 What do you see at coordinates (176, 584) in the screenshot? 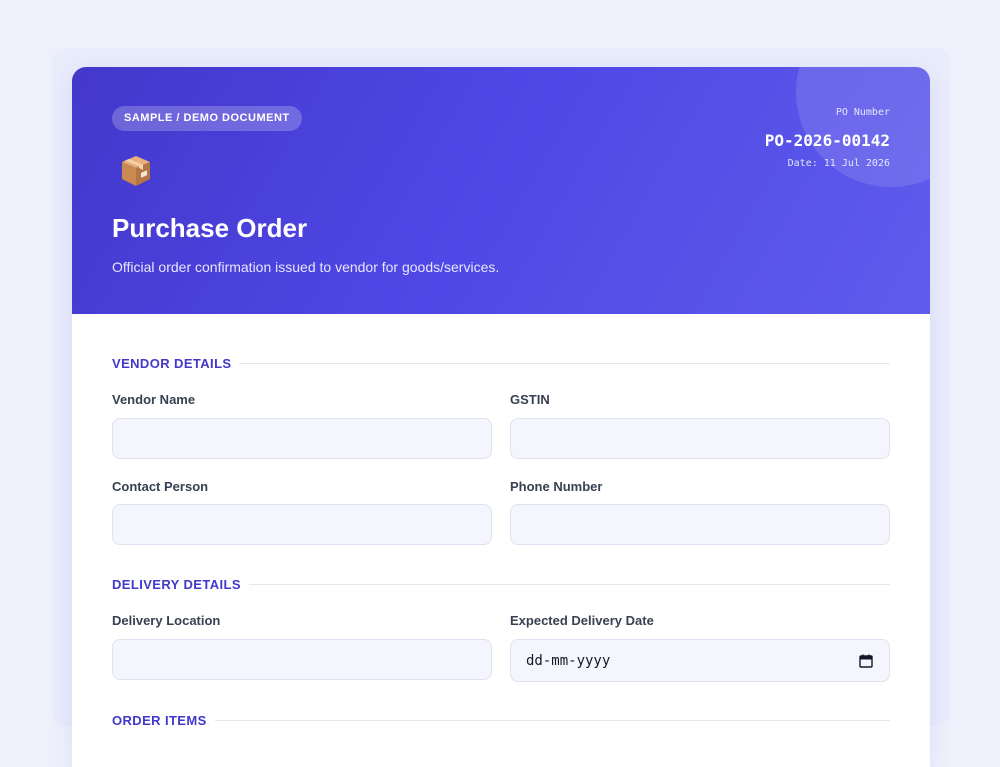
I see `delivery-section-title: DELIVERY DETAILS` at bounding box center [176, 584].